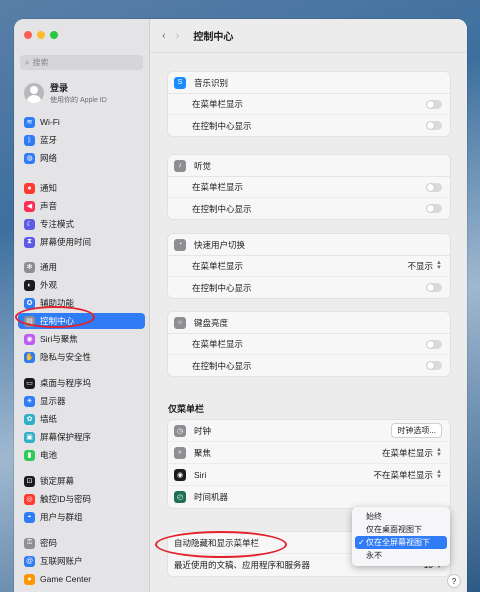  What do you see at coordinates (401, 555) in the screenshot?
I see `dropdown-option: 永不` at bounding box center [401, 555].